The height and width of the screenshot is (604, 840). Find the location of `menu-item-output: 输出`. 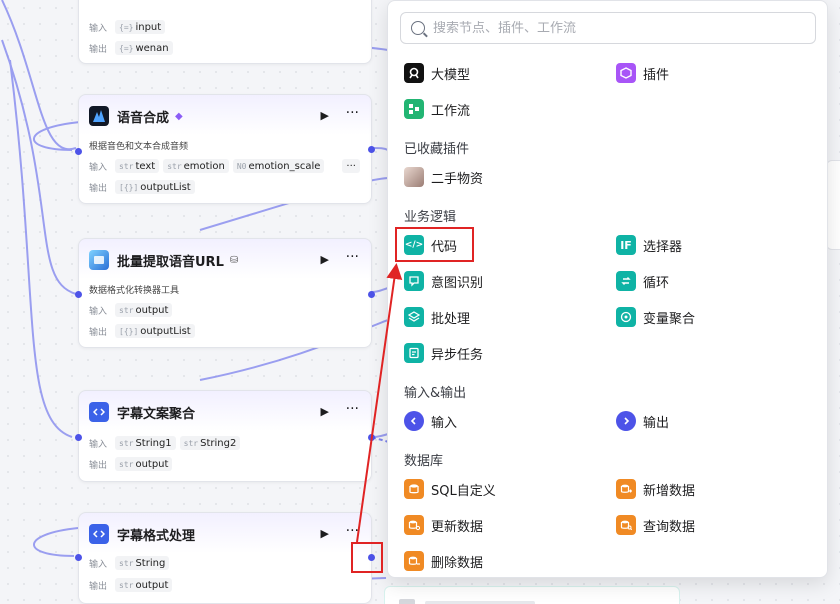

menu-item-output: 输出 is located at coordinates (642, 421).